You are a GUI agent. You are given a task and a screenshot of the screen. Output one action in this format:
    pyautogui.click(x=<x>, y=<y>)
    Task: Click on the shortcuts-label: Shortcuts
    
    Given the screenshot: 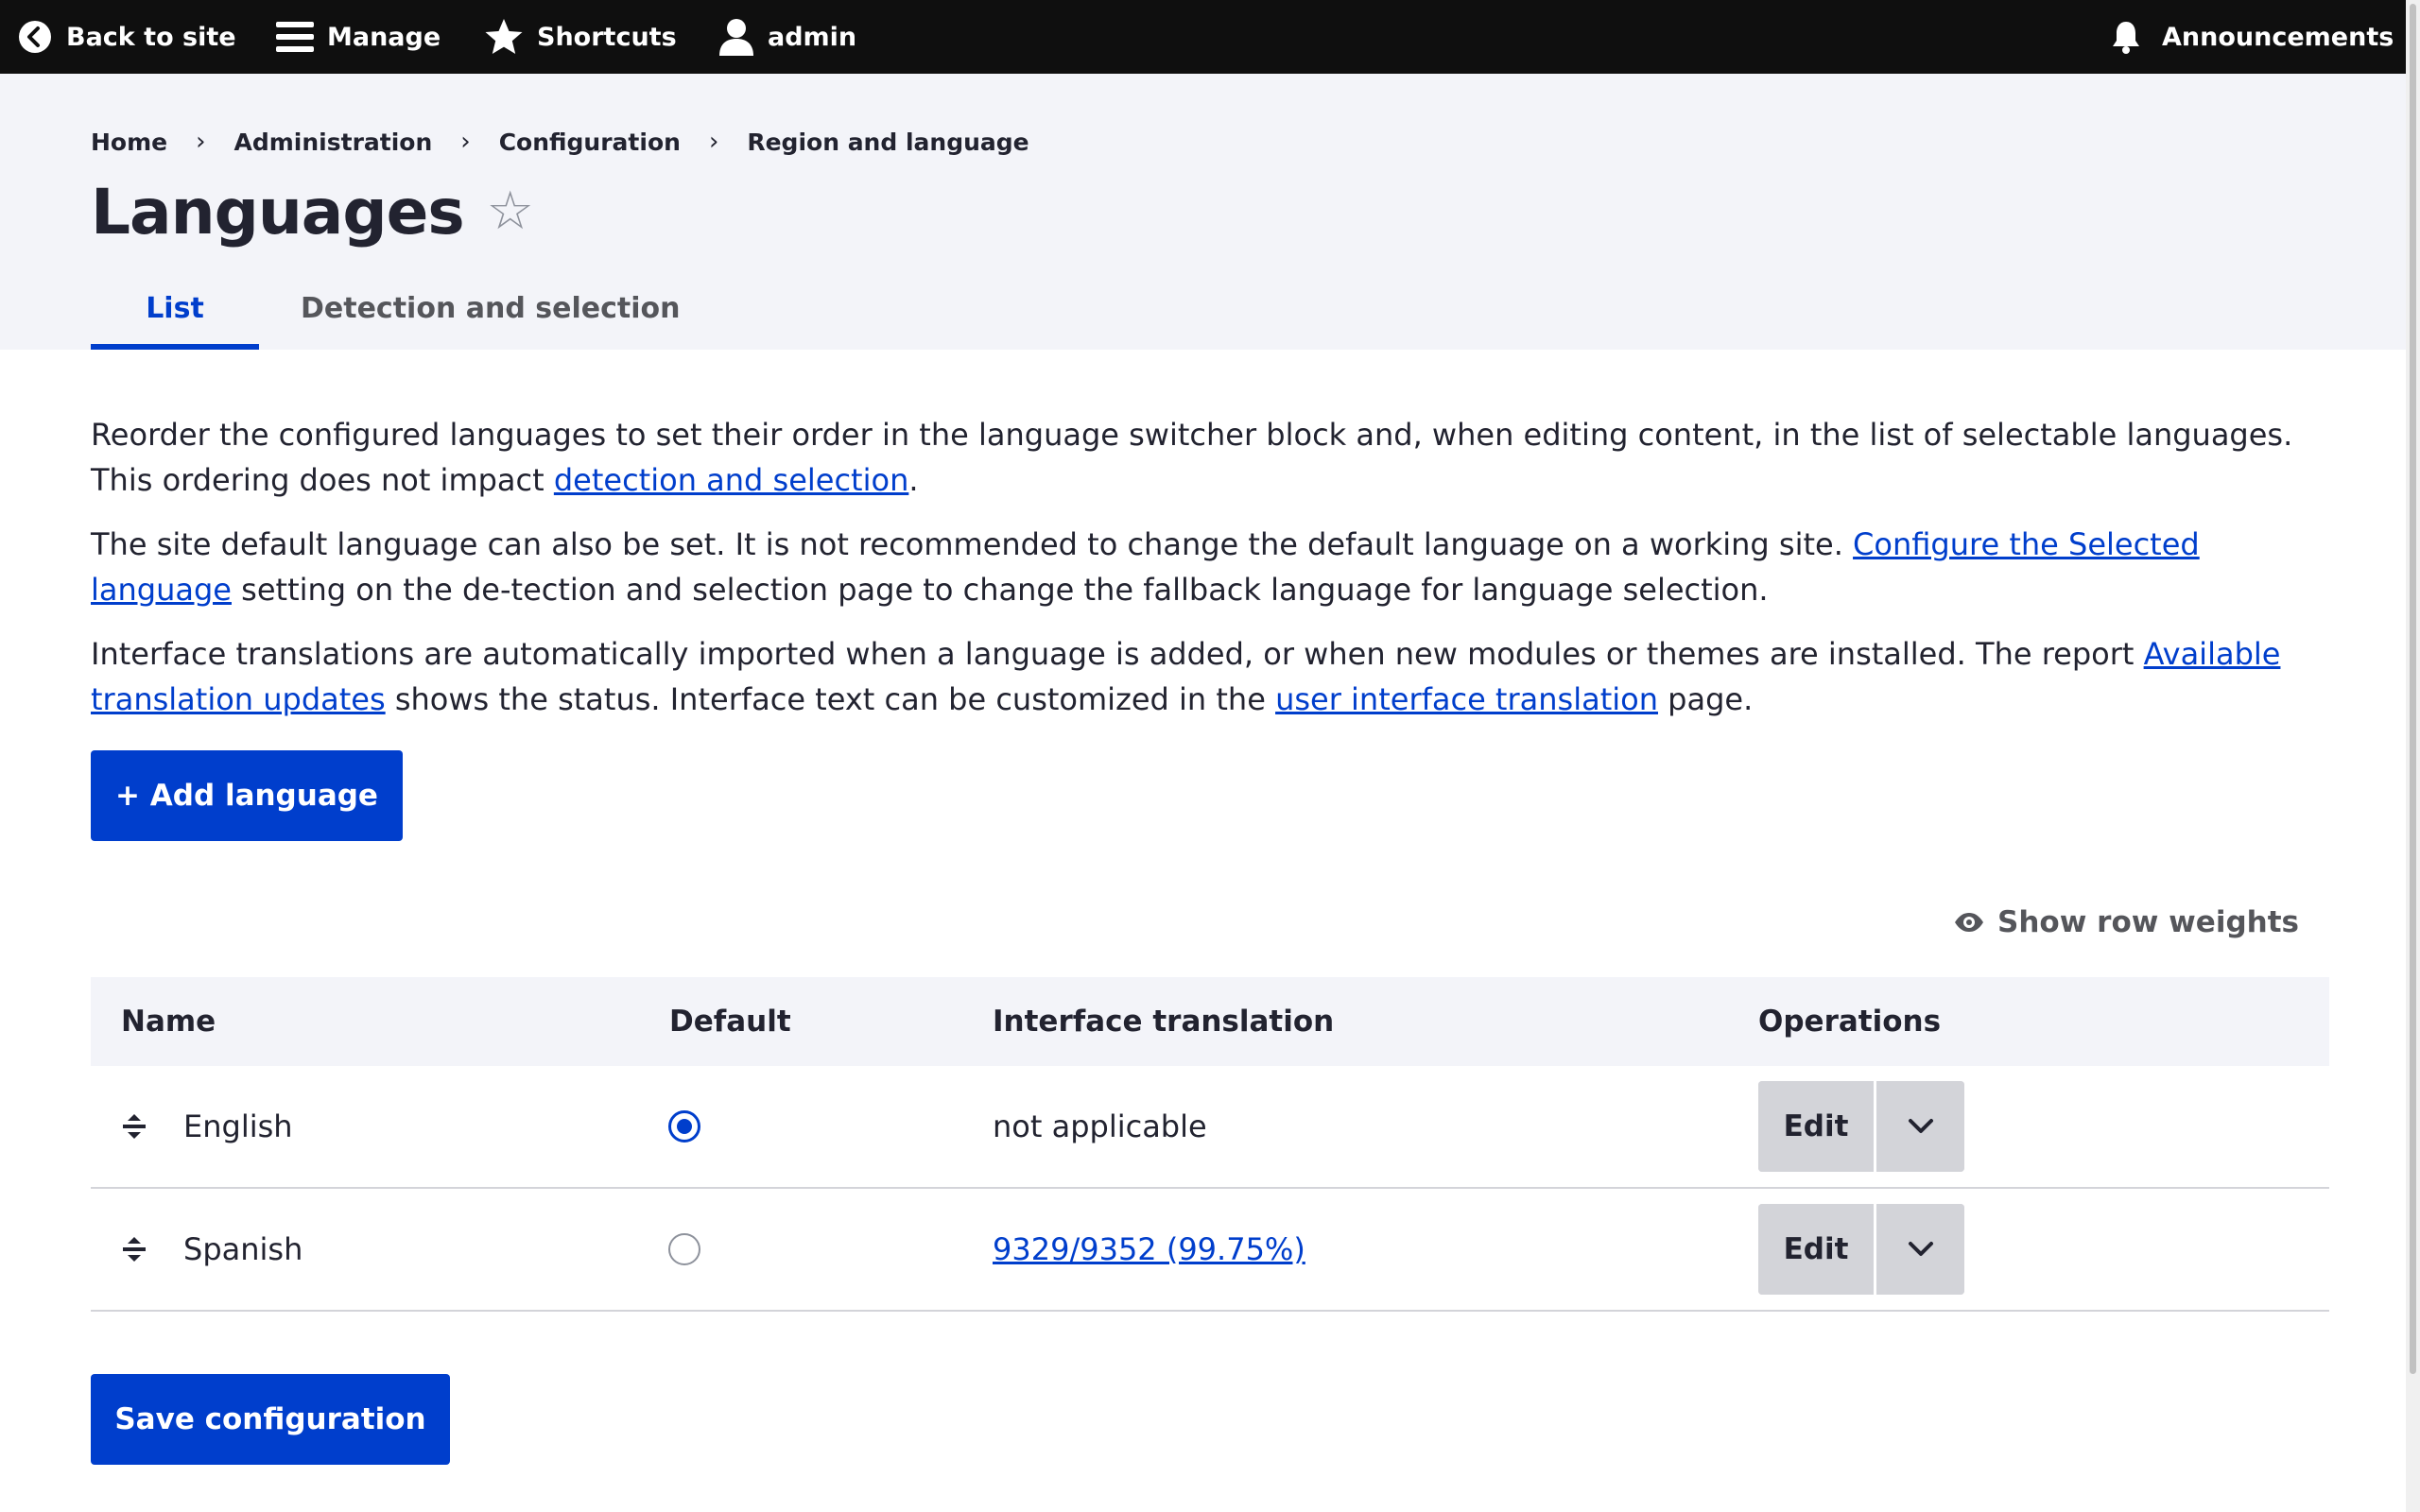 What is the action you would take?
    pyautogui.click(x=607, y=37)
    